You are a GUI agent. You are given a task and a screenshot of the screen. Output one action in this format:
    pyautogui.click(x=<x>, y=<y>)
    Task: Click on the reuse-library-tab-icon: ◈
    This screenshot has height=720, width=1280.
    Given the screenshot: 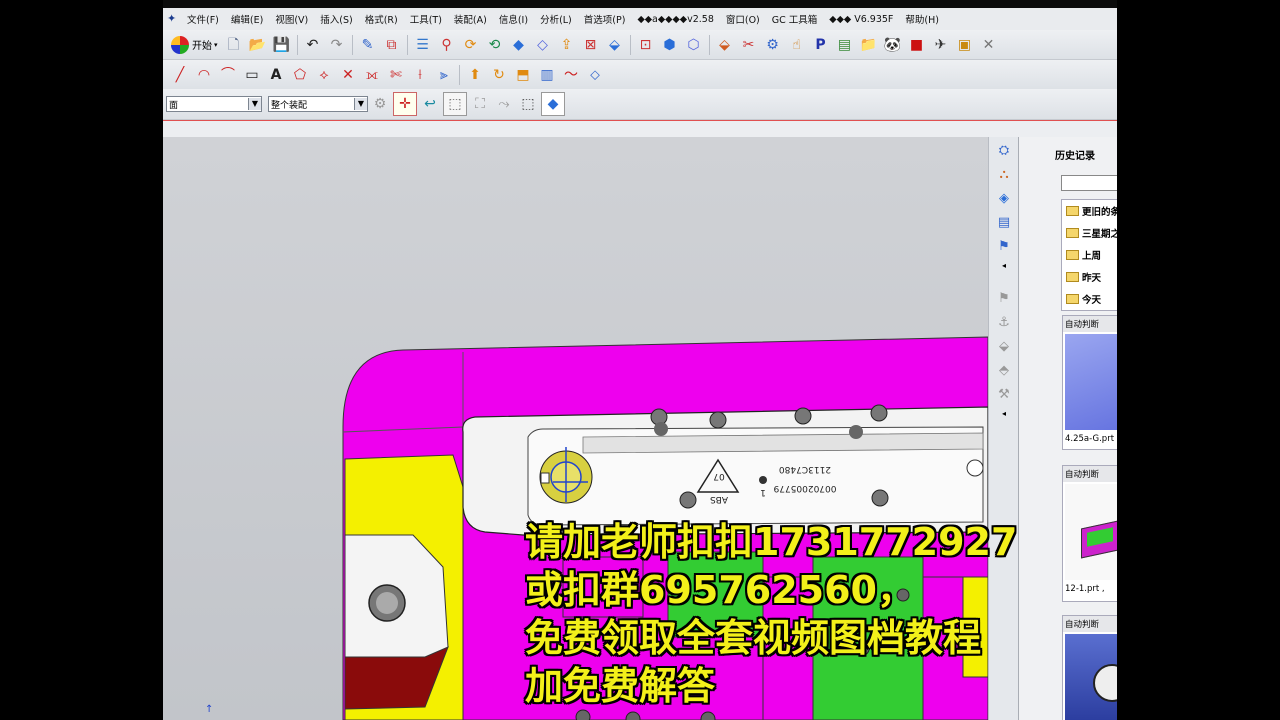 What is the action you would take?
    pyautogui.click(x=1004, y=199)
    